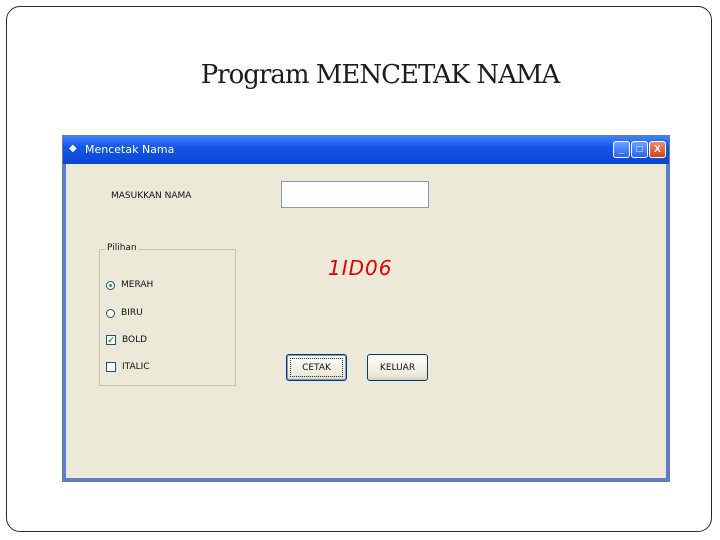  What do you see at coordinates (366, 150) in the screenshot?
I see `window-titlebar: ◆ Mencetak Nama _ □ X` at bounding box center [366, 150].